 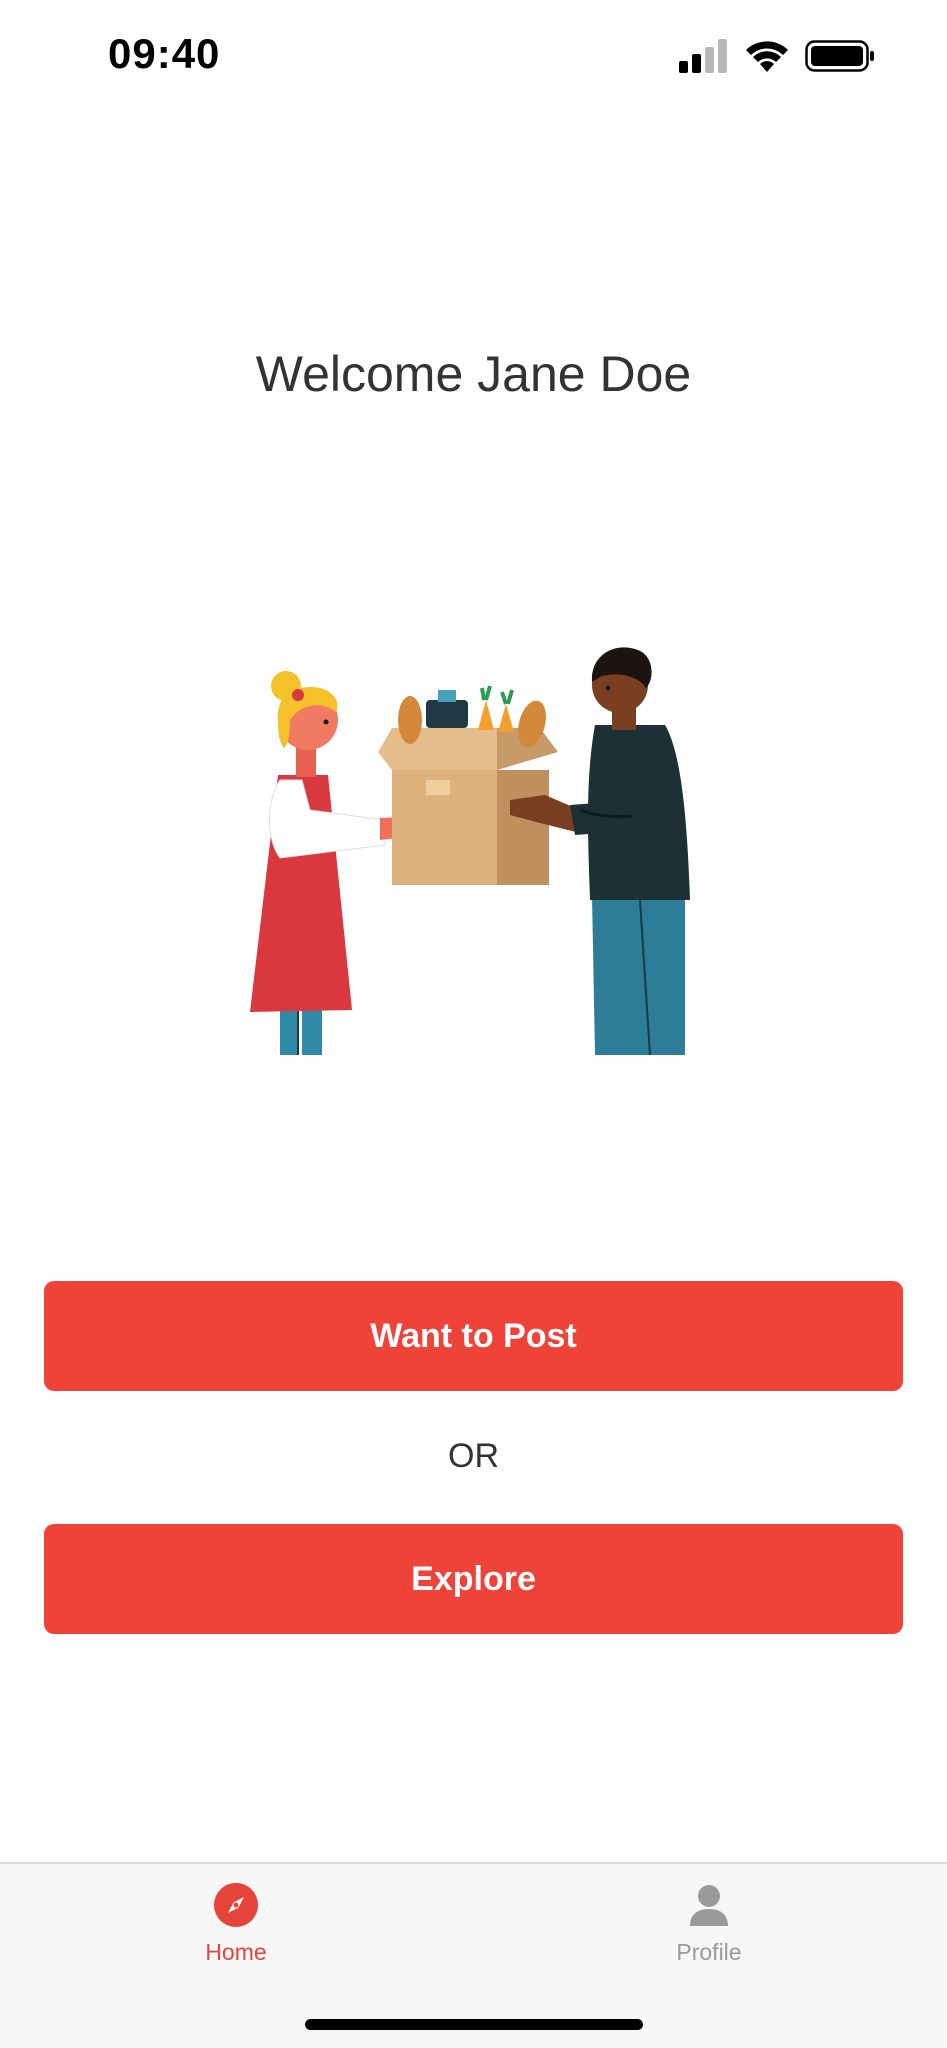 I want to click on tab-home: Home, so click(x=236, y=1924).